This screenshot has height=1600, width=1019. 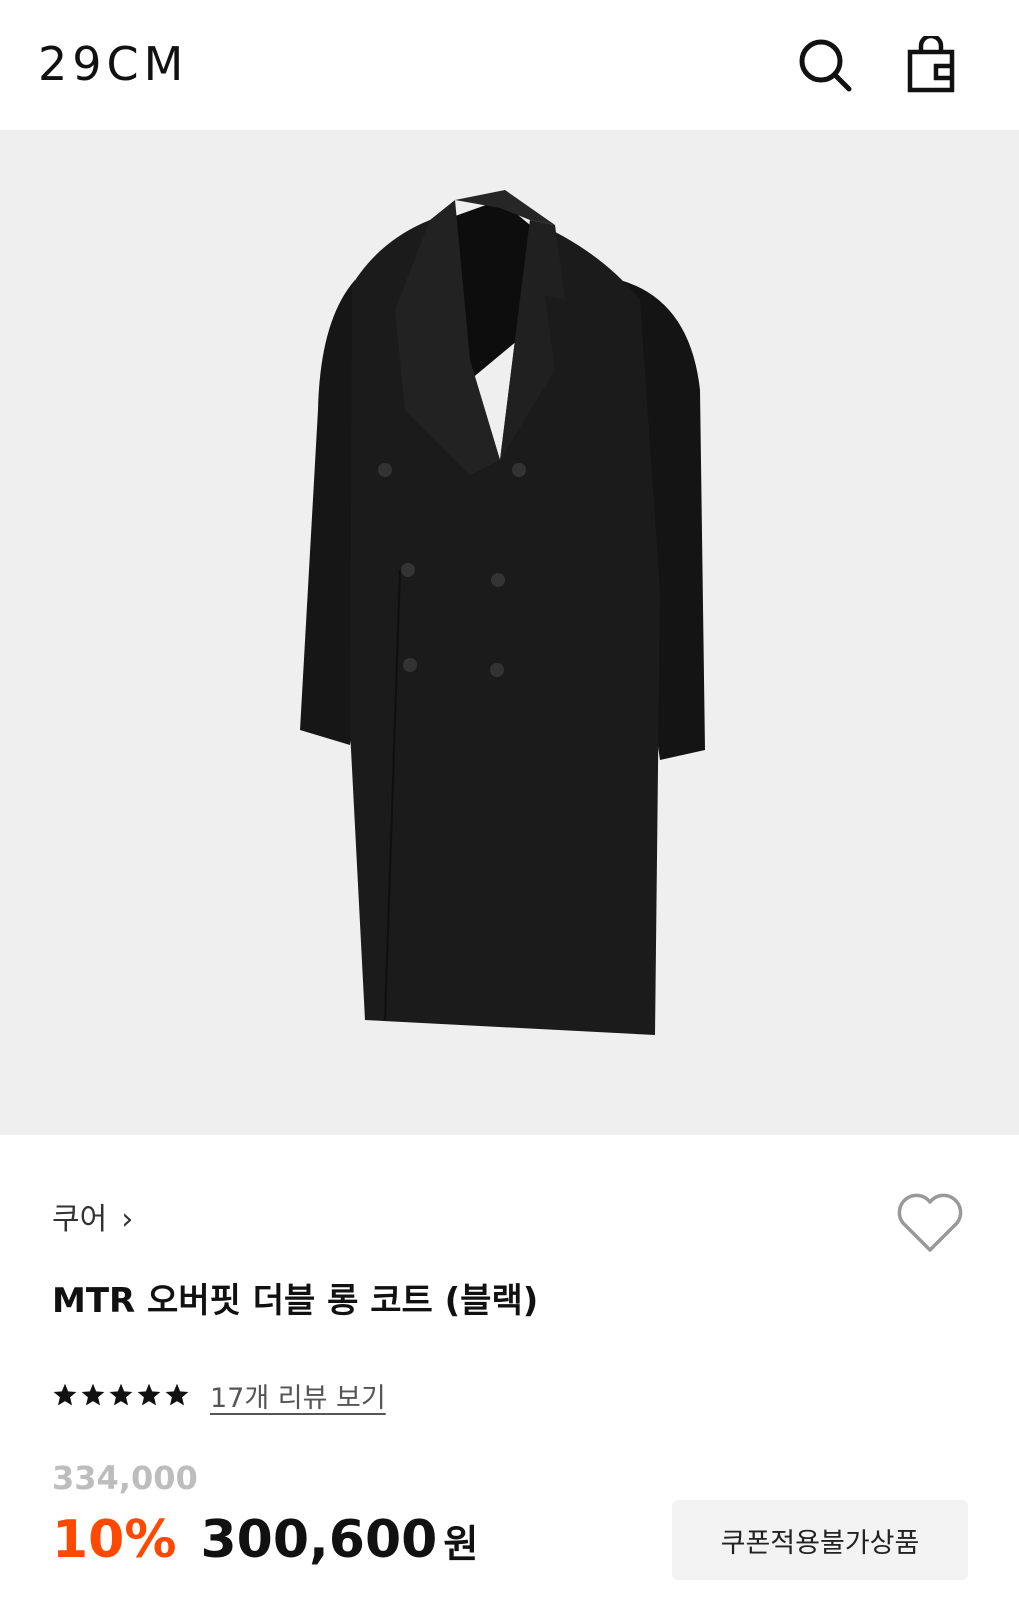 What do you see at coordinates (509, 65) in the screenshot?
I see `app-header: 29CM` at bounding box center [509, 65].